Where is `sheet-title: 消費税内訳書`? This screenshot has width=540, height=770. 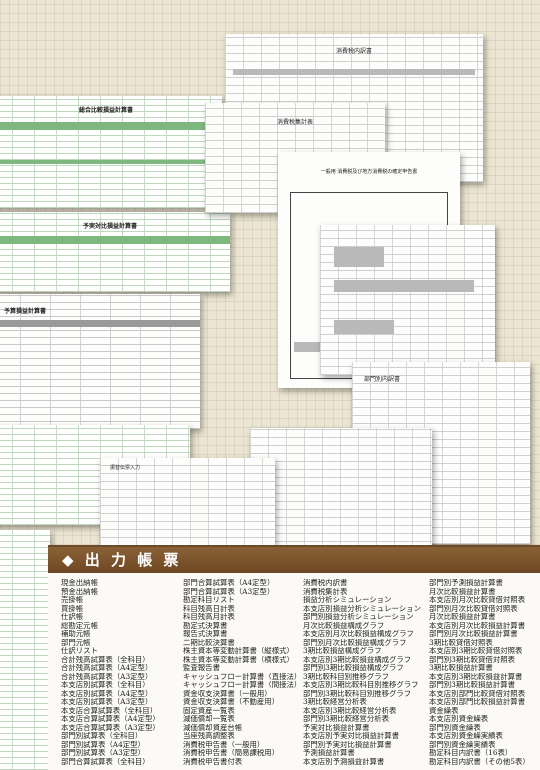 sheet-title: 消費税内訳書 is located at coordinates (353, 51).